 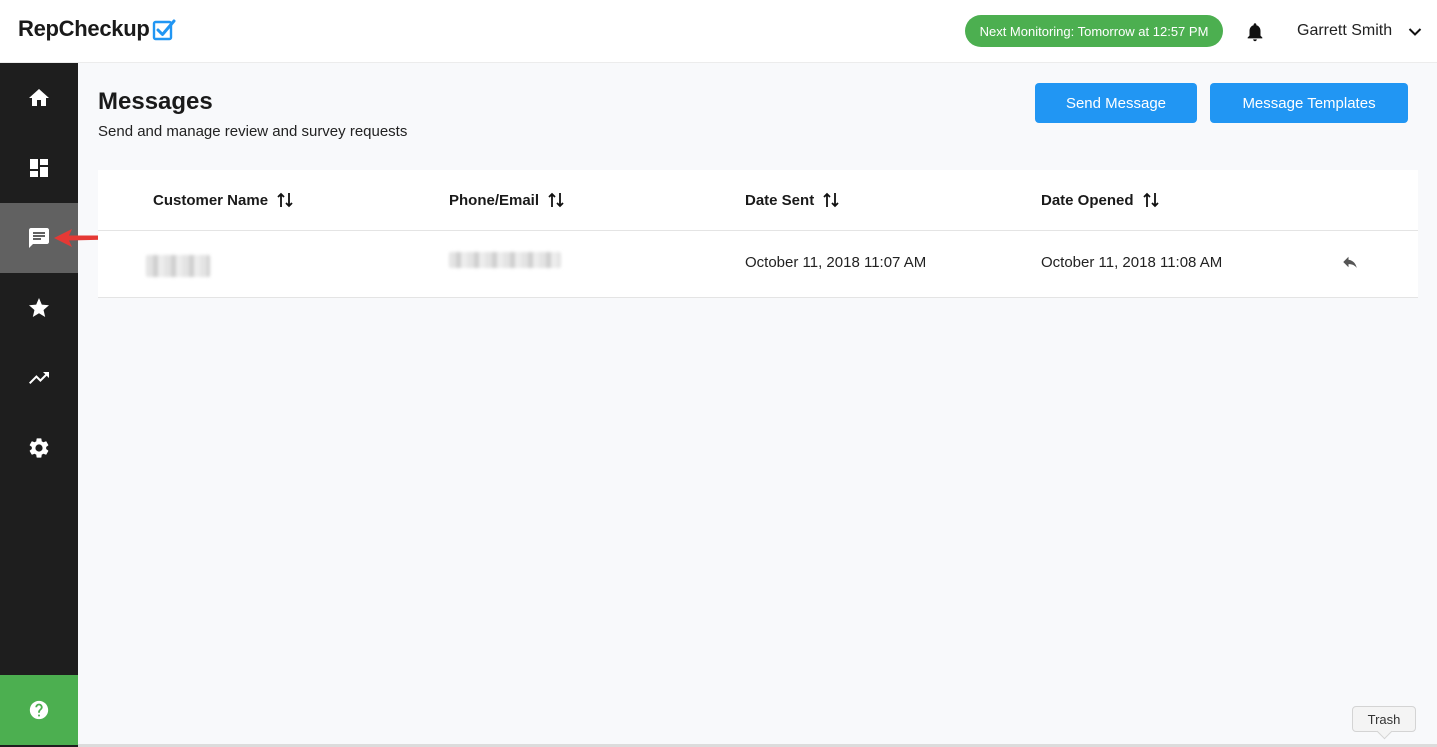 I want to click on dashboard-icon, so click(x=39, y=168).